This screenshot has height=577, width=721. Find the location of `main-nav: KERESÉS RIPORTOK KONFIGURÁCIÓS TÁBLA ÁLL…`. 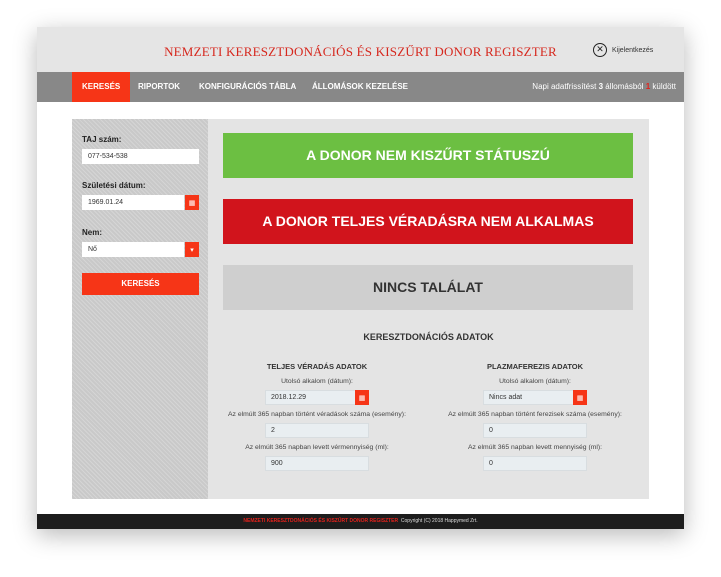

main-nav: KERESÉS RIPORTOK KONFIGURÁCIÓS TÁBLA ÁLL… is located at coordinates (360, 87).